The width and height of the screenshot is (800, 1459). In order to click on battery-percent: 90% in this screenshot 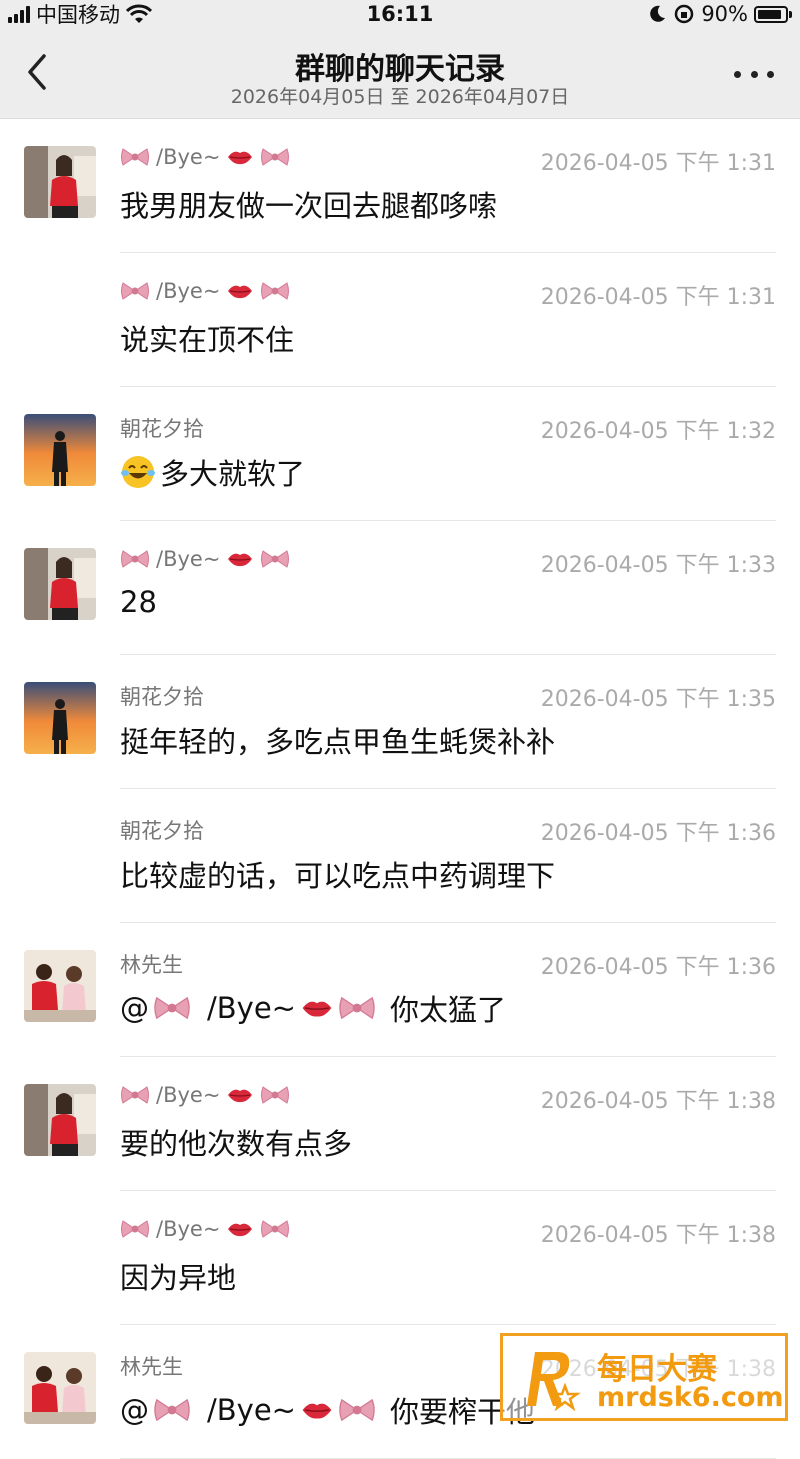, I will do `click(724, 14)`.